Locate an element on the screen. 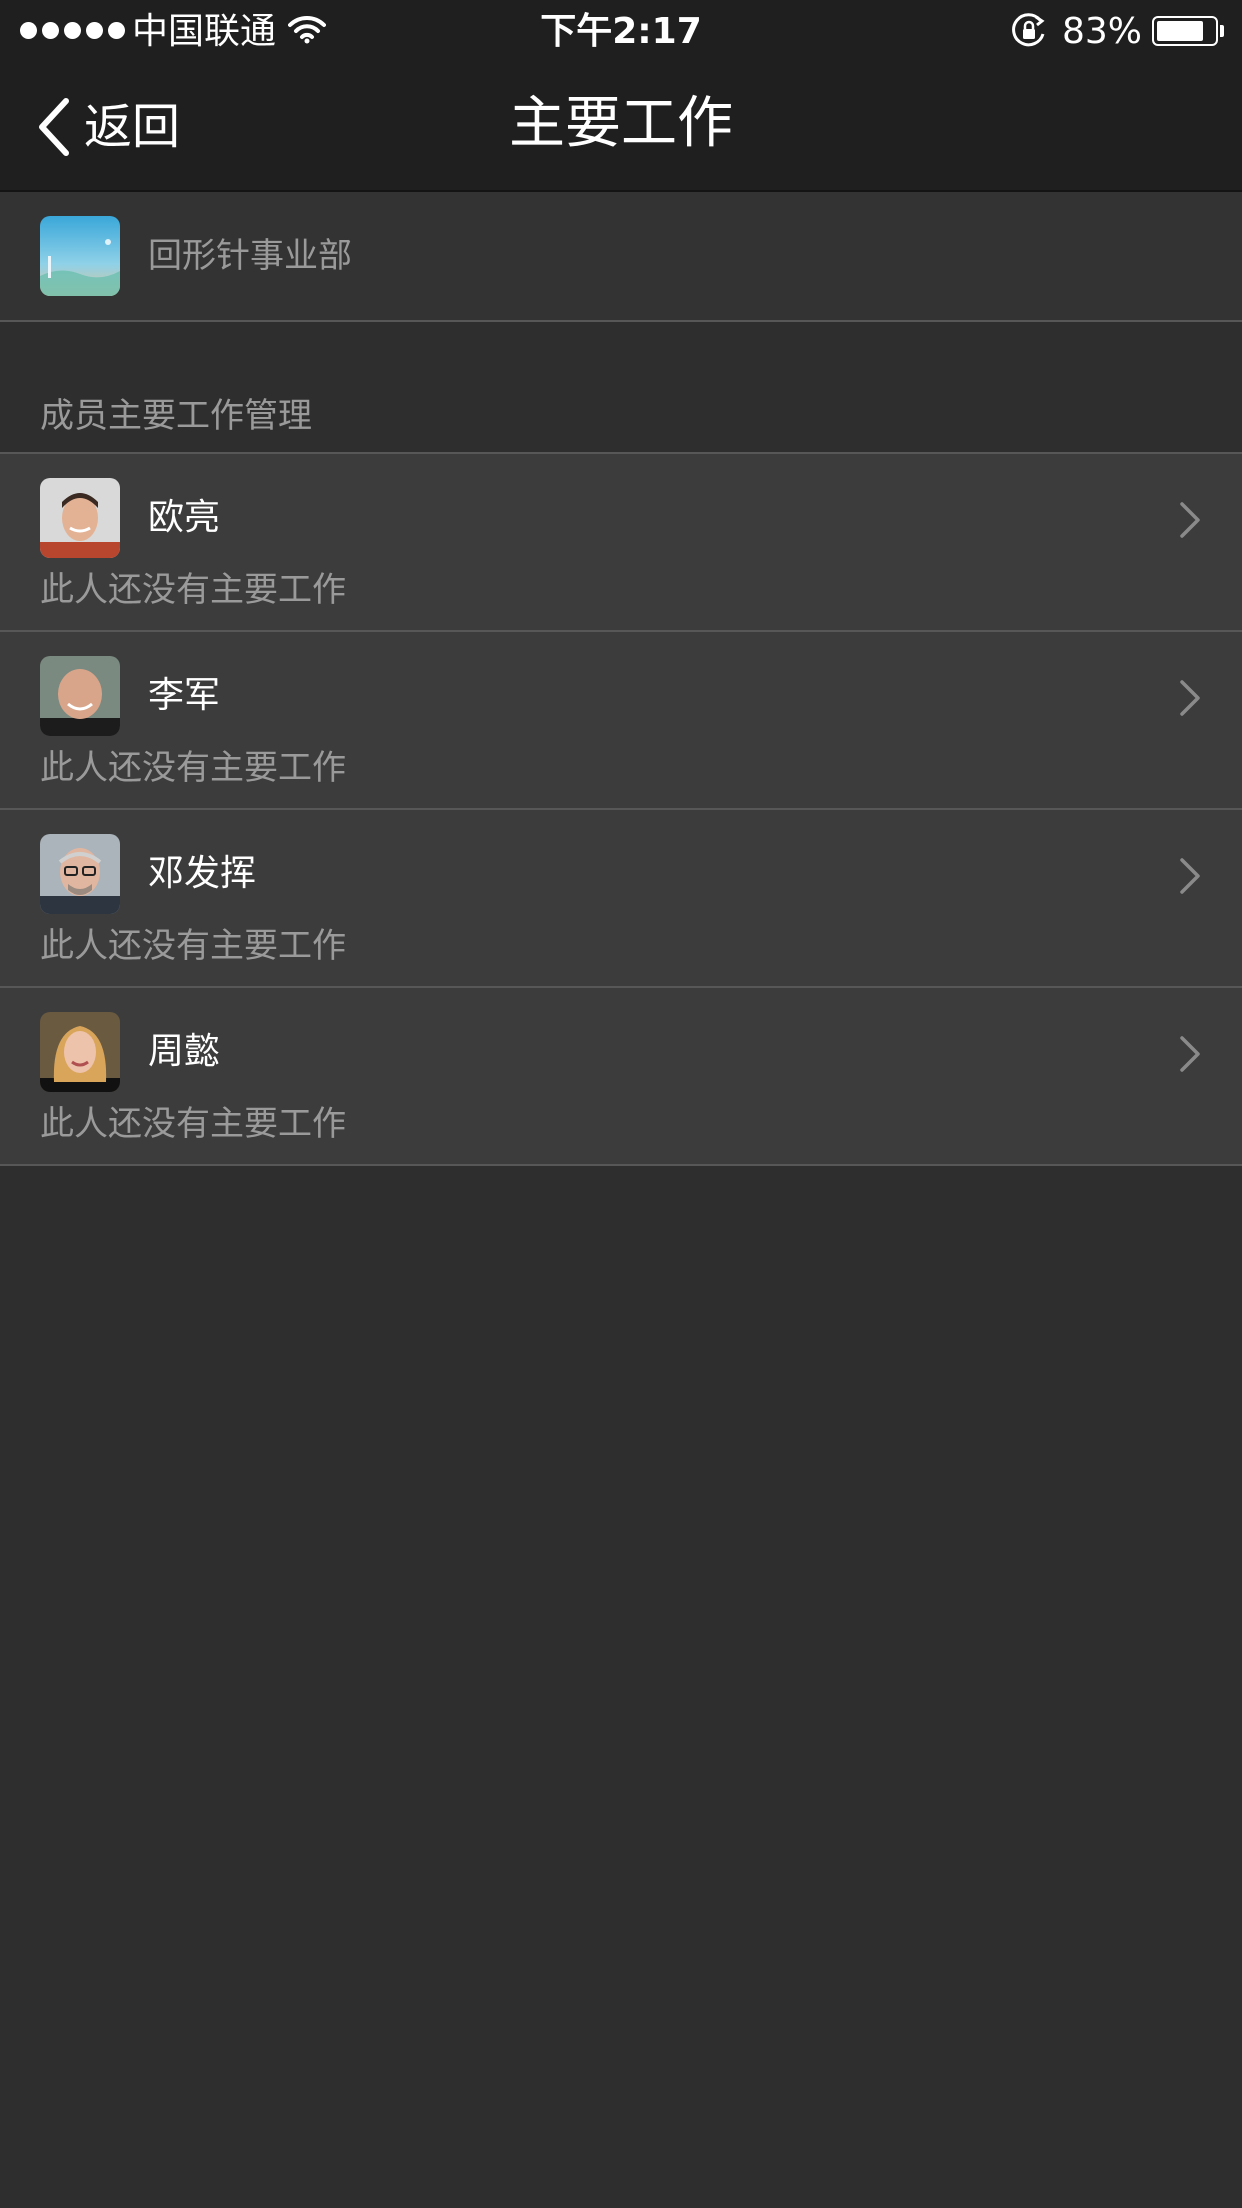 This screenshot has width=1242, height=2208. battery-icon is located at coordinates (1185, 31).